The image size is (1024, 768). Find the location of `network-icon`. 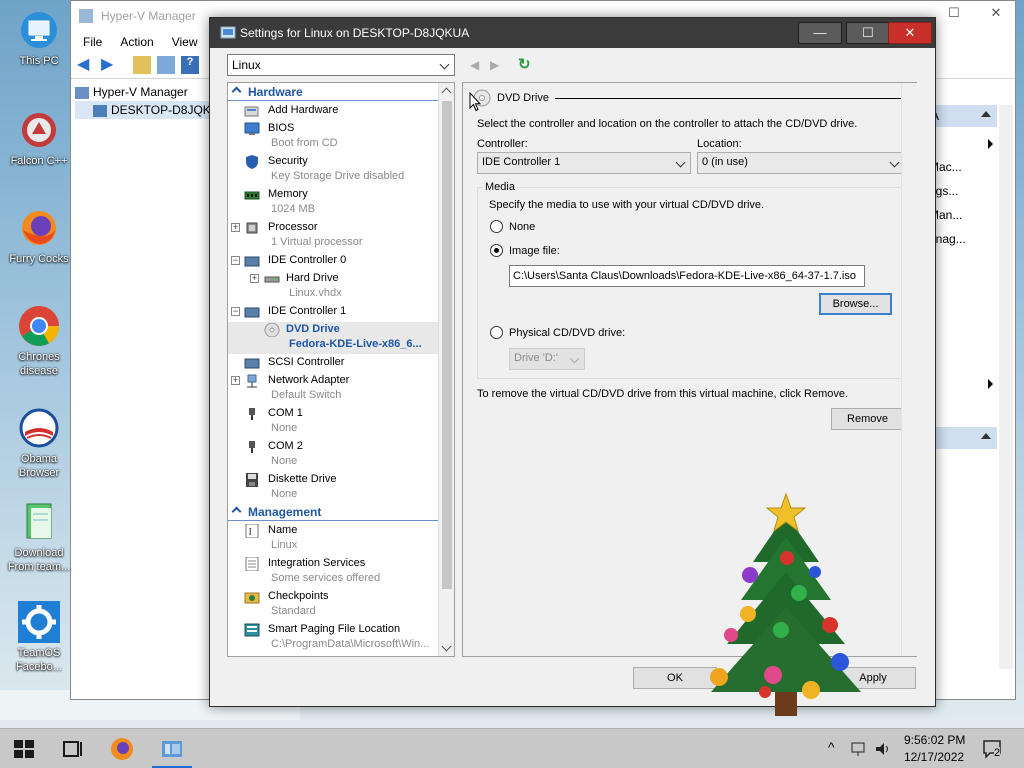

network-icon is located at coordinates (859, 749).